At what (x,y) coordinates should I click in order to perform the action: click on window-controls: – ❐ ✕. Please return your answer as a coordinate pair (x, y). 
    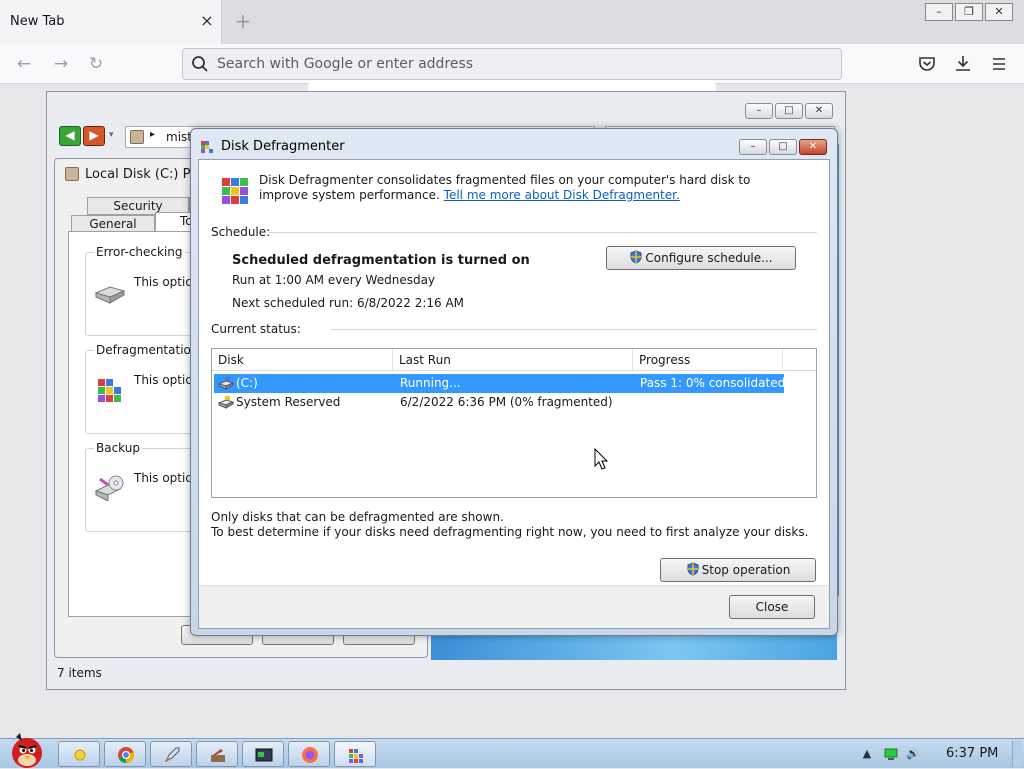
    Looking at the image, I should click on (970, 13).